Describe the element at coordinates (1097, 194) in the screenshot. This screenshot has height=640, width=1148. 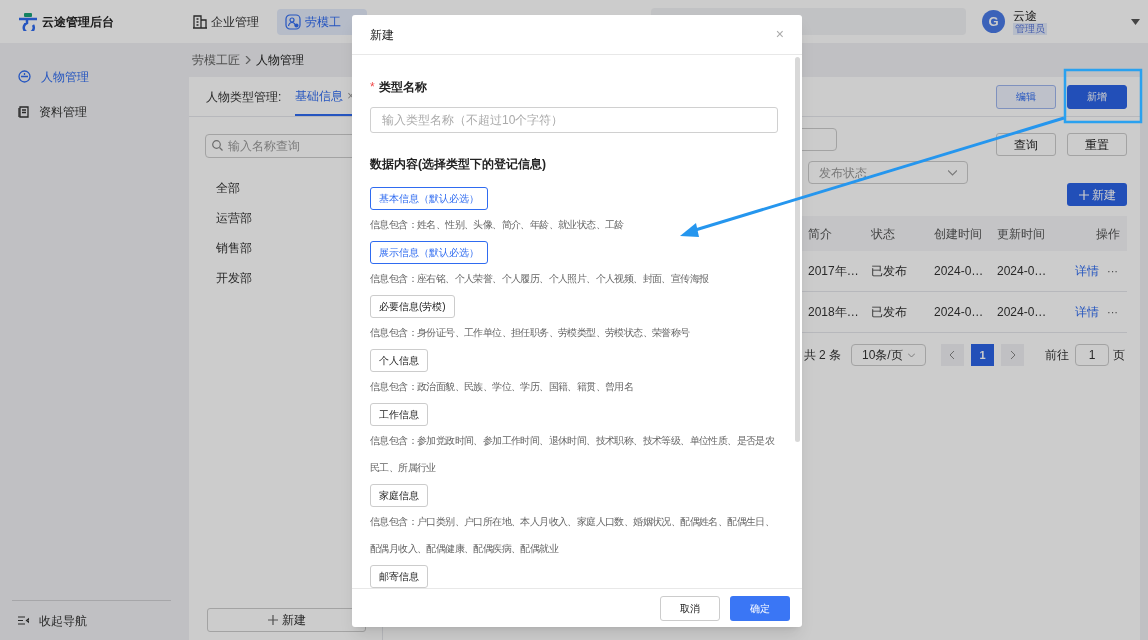
I see `new-button: 新建` at that location.